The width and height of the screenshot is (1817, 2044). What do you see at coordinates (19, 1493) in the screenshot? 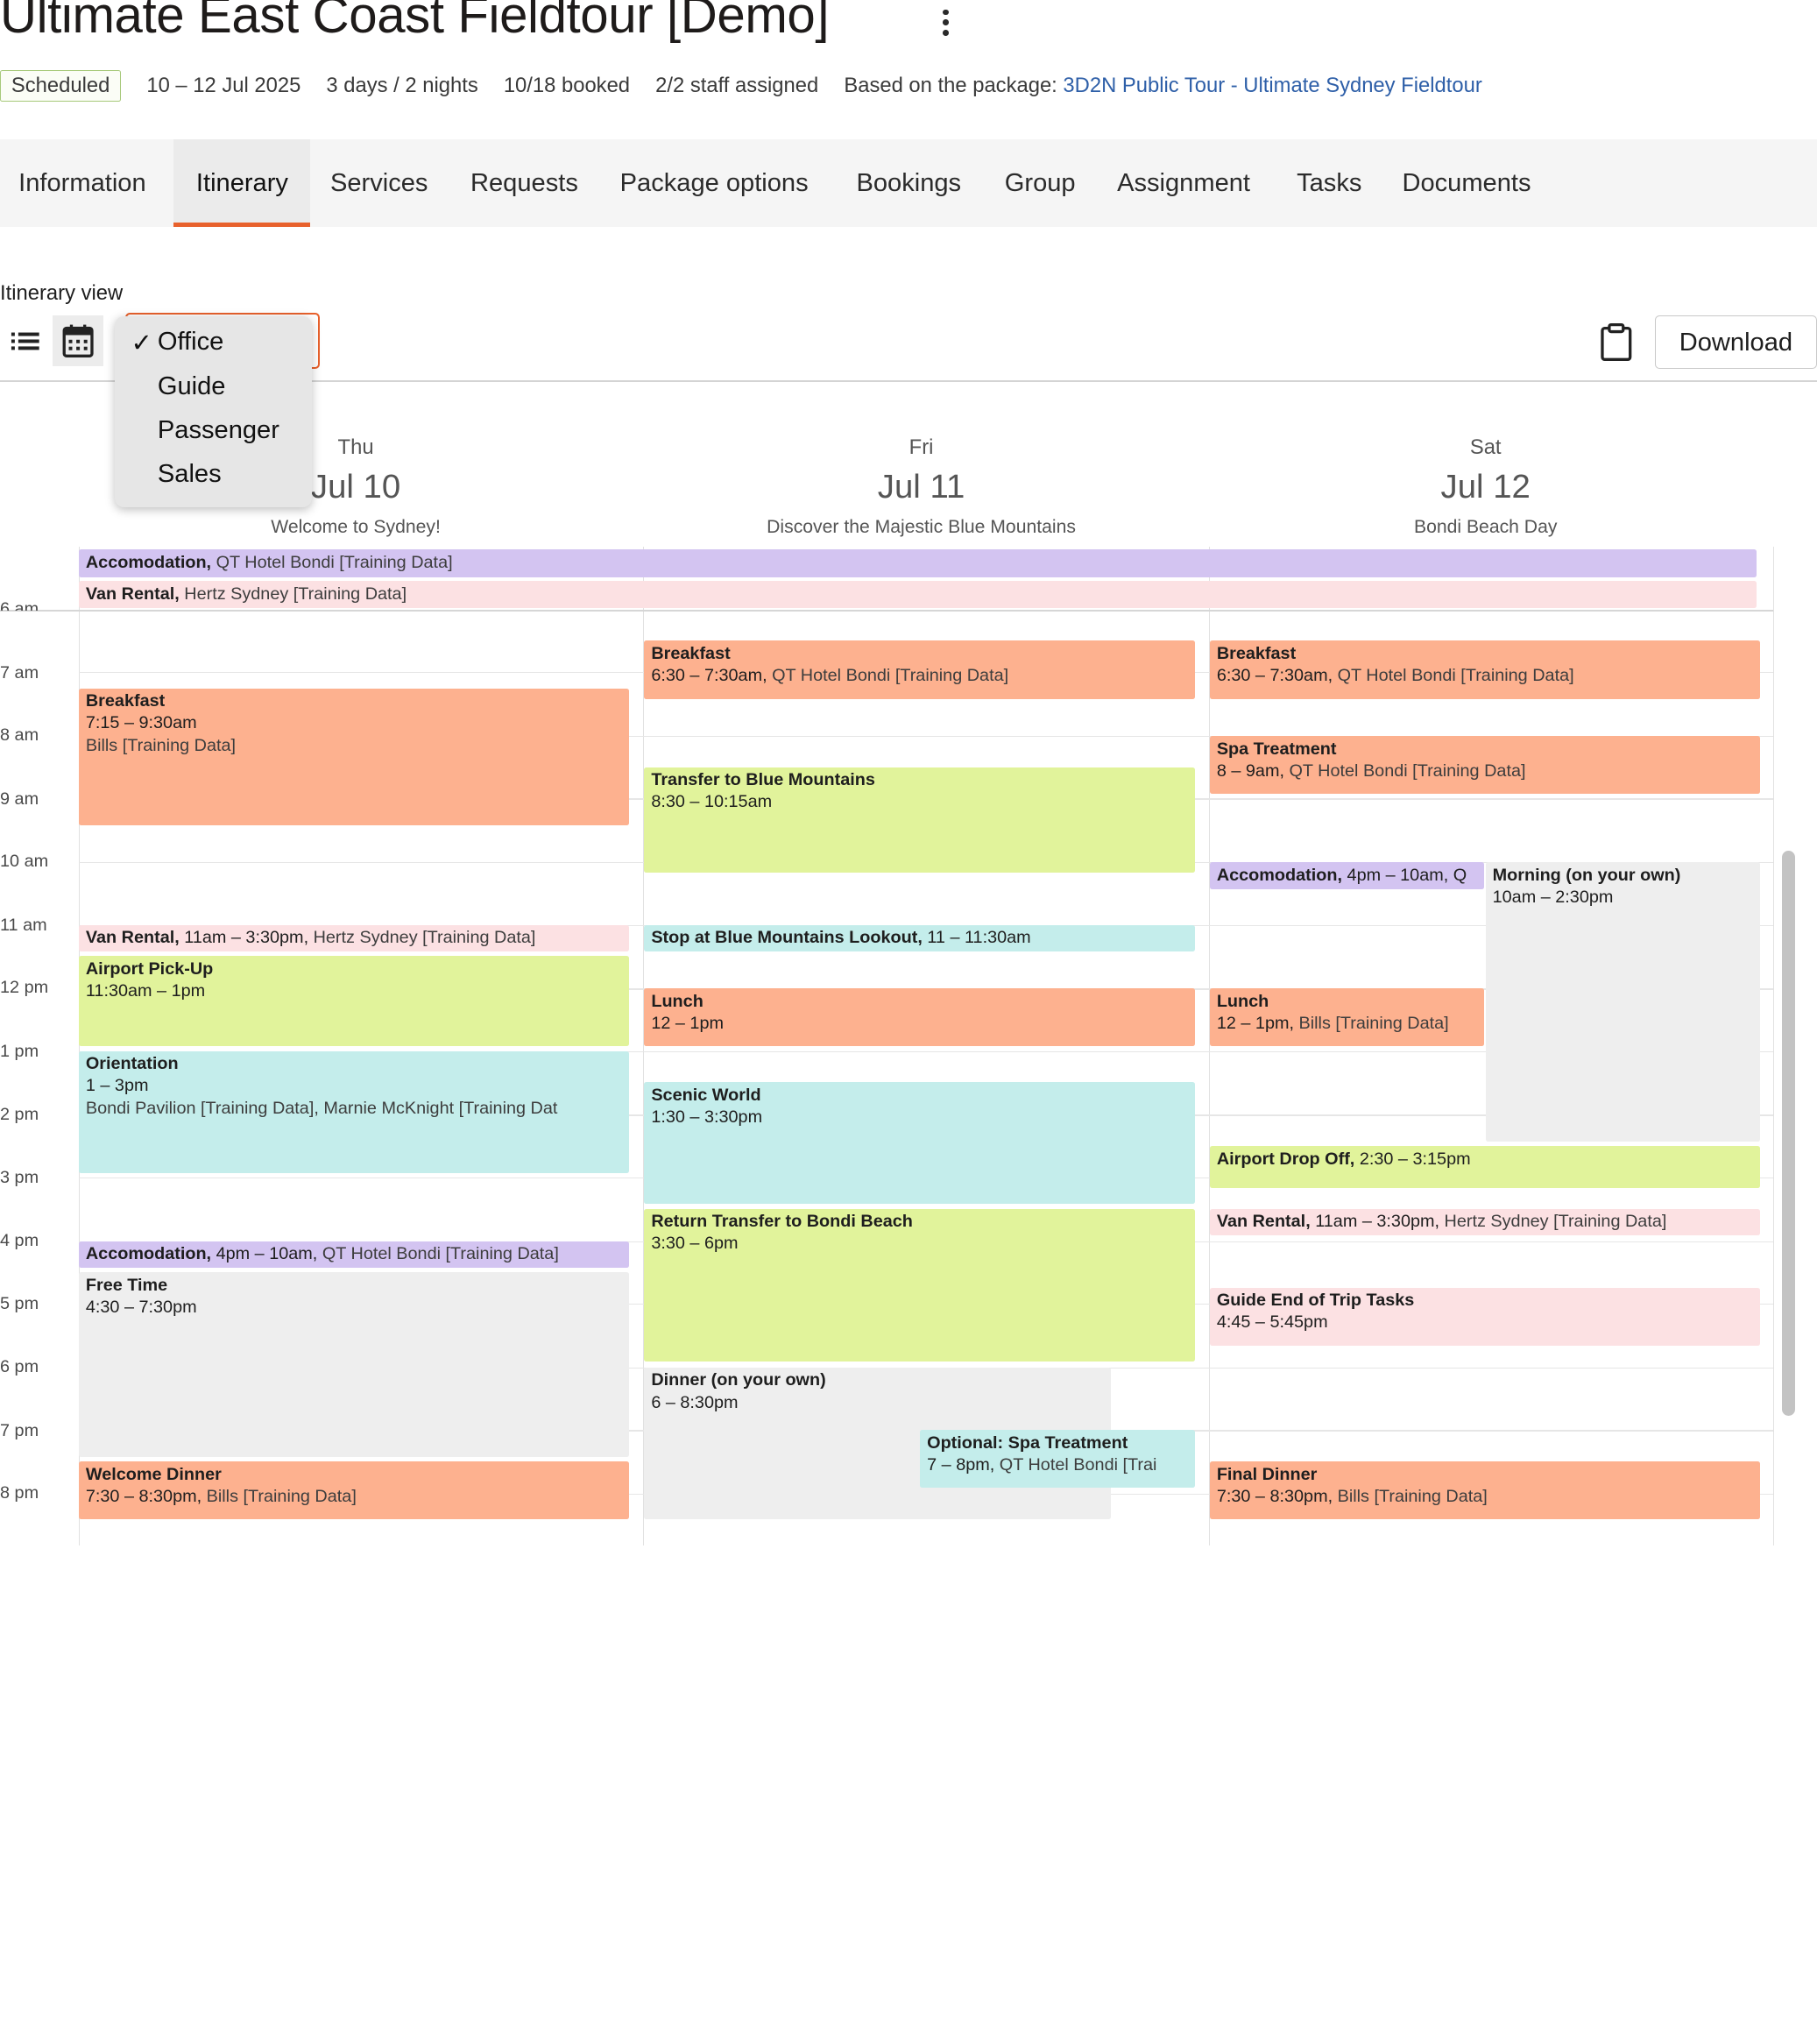
I see `hour-label: 8 pm` at bounding box center [19, 1493].